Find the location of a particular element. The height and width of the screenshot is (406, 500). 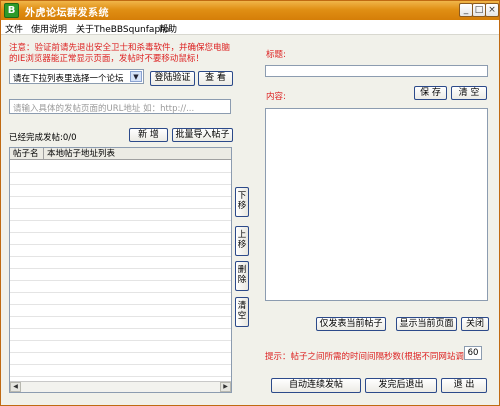

forum-select: 请在下拉列表里选择一个论坛 ▼ is located at coordinates (76, 76).